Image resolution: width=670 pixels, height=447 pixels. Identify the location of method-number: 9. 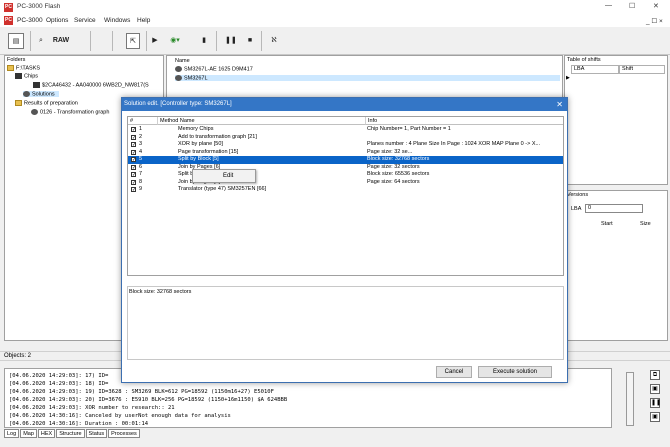
(141, 189).